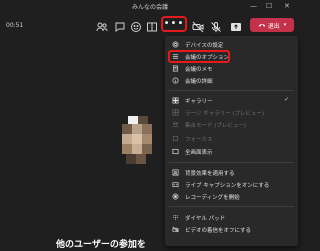 Image resolution: width=320 pixels, height=251 pixels. What do you see at coordinates (150, 7) in the screenshot?
I see `title-bar: みんなの会議 — ☐ ✕` at bounding box center [150, 7].